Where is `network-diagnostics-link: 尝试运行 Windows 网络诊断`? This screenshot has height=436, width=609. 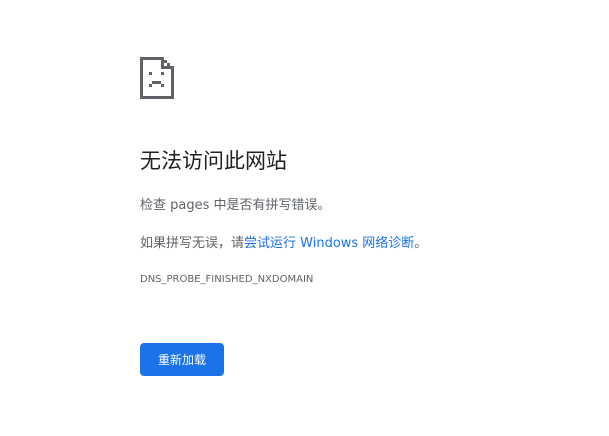
network-diagnostics-link: 尝试运行 Windows 网络诊断 is located at coordinates (329, 243).